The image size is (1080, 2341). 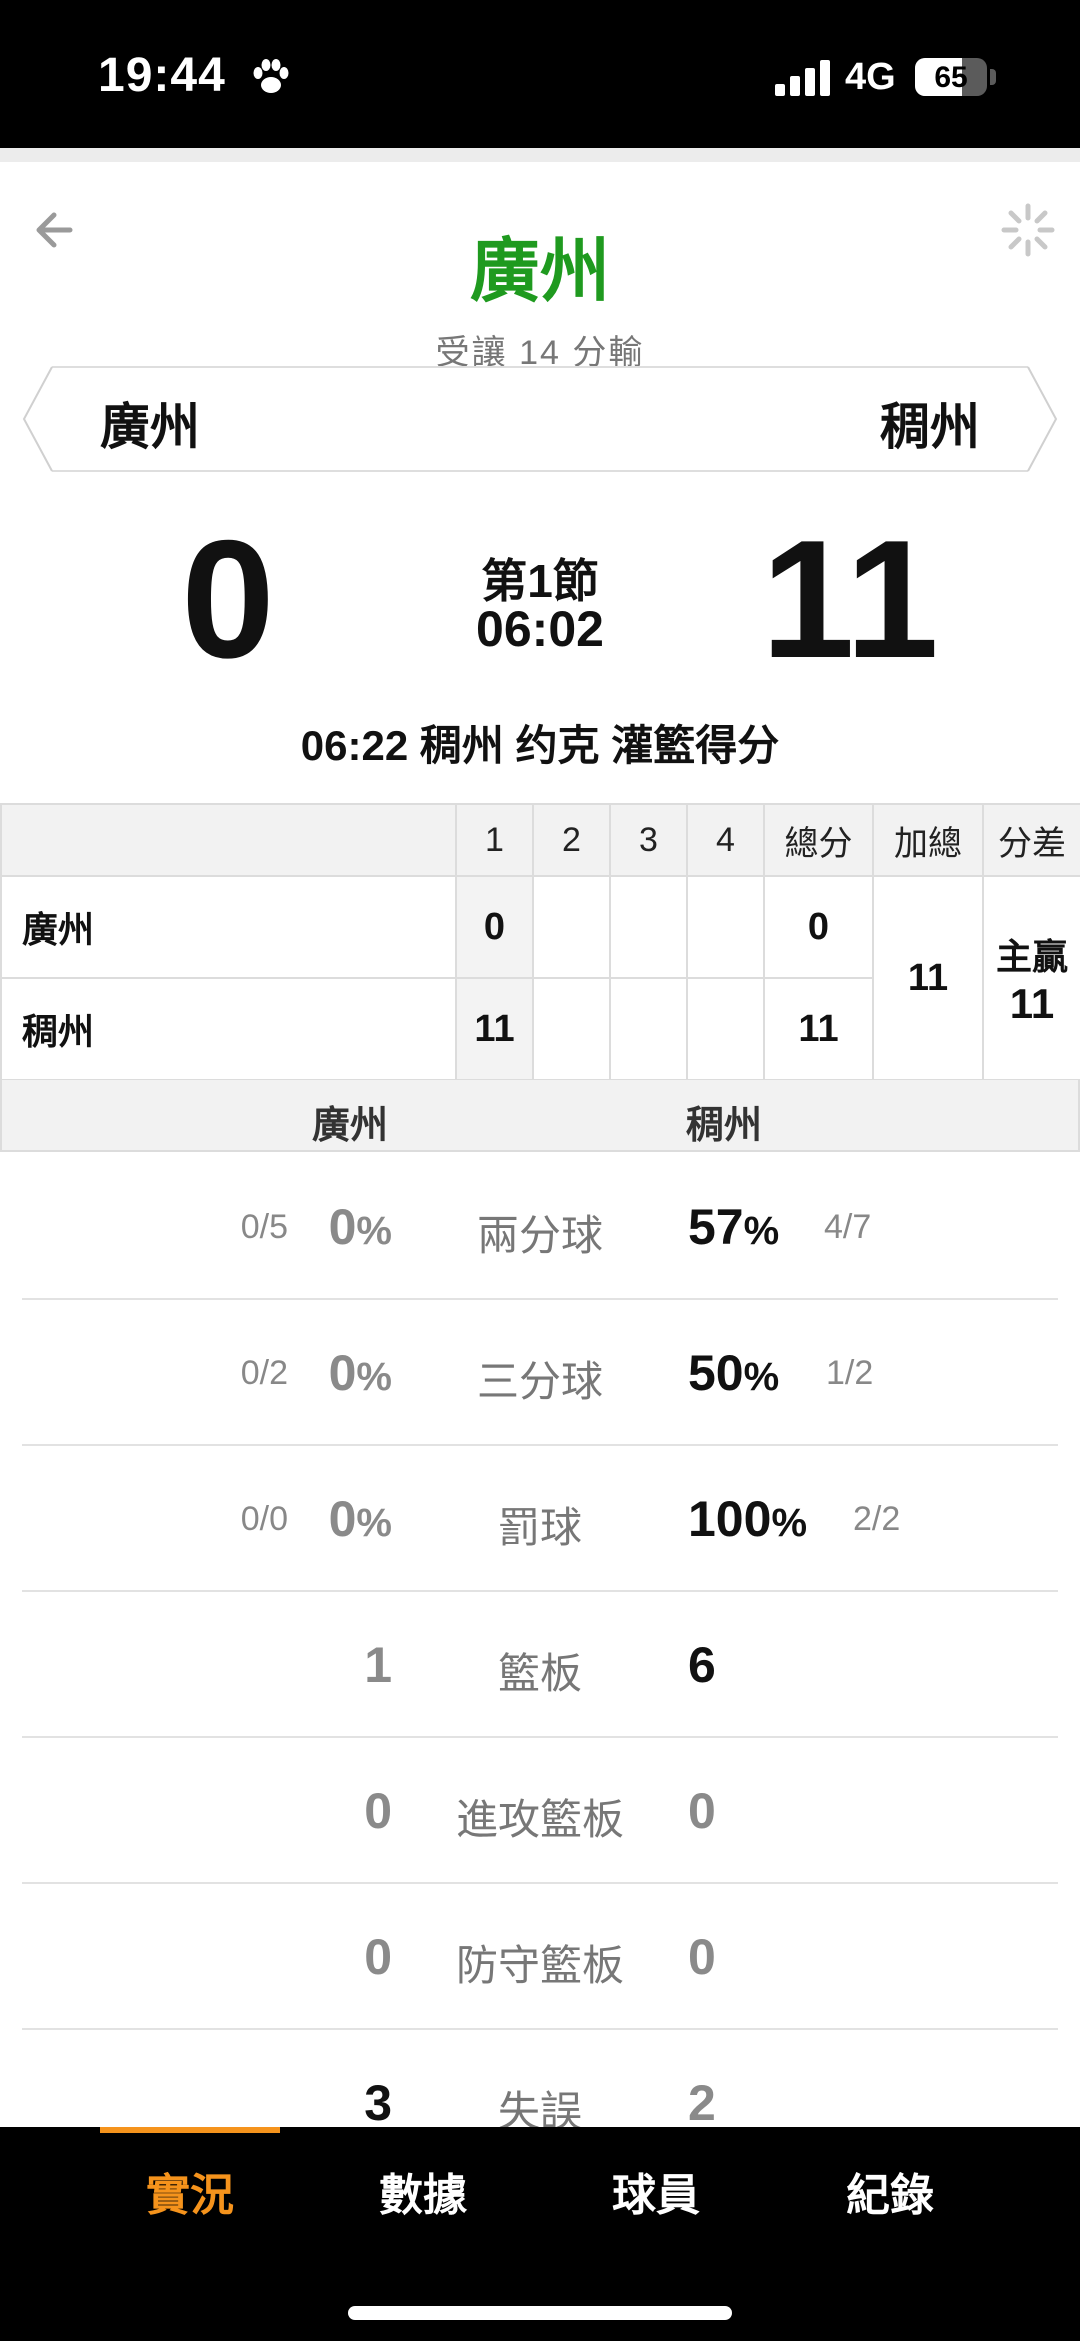 What do you see at coordinates (1032, 1003) in the screenshot?
I see `diff-value: 11` at bounding box center [1032, 1003].